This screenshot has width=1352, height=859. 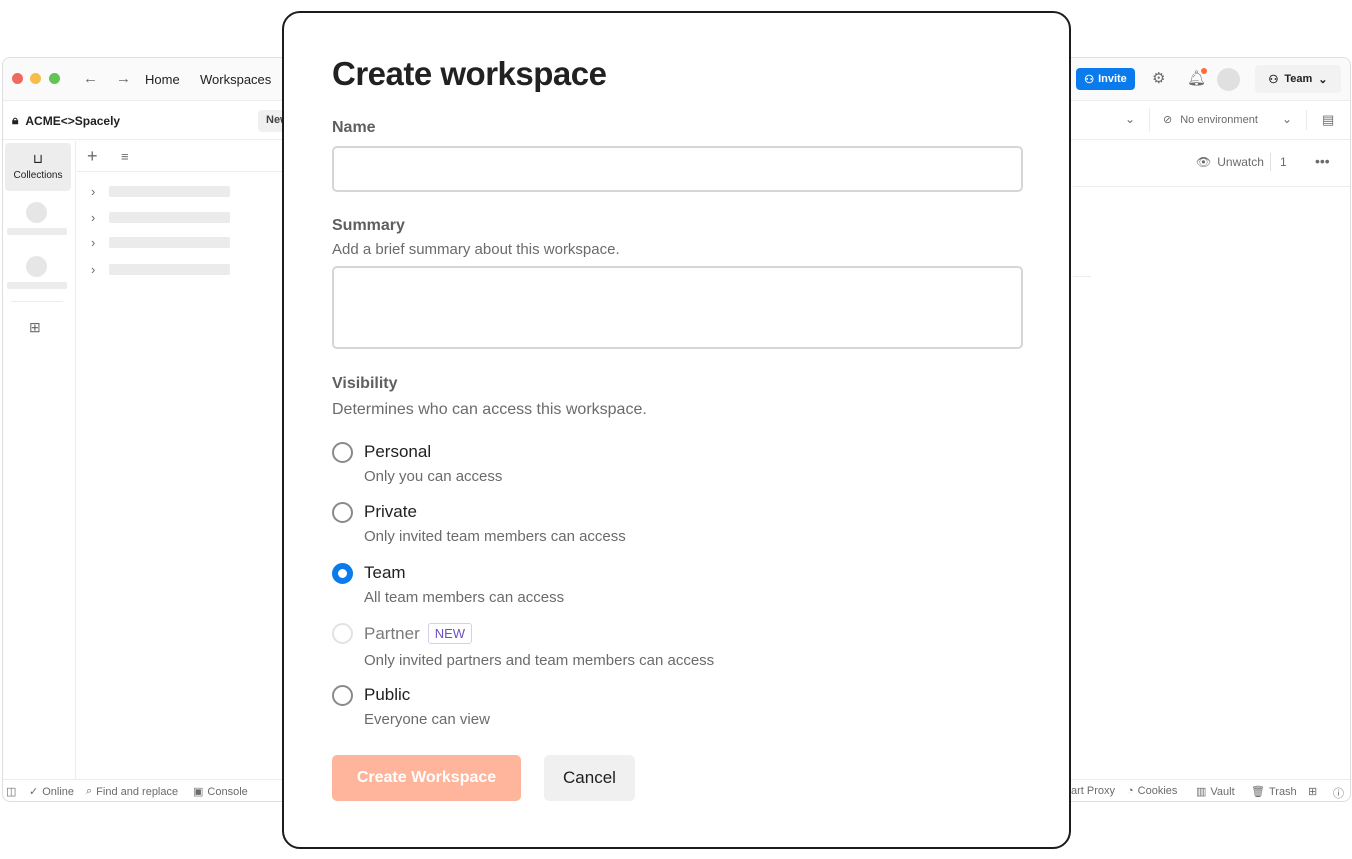 I want to click on settings-gear-icon: ⚙, so click(x=1158, y=78).